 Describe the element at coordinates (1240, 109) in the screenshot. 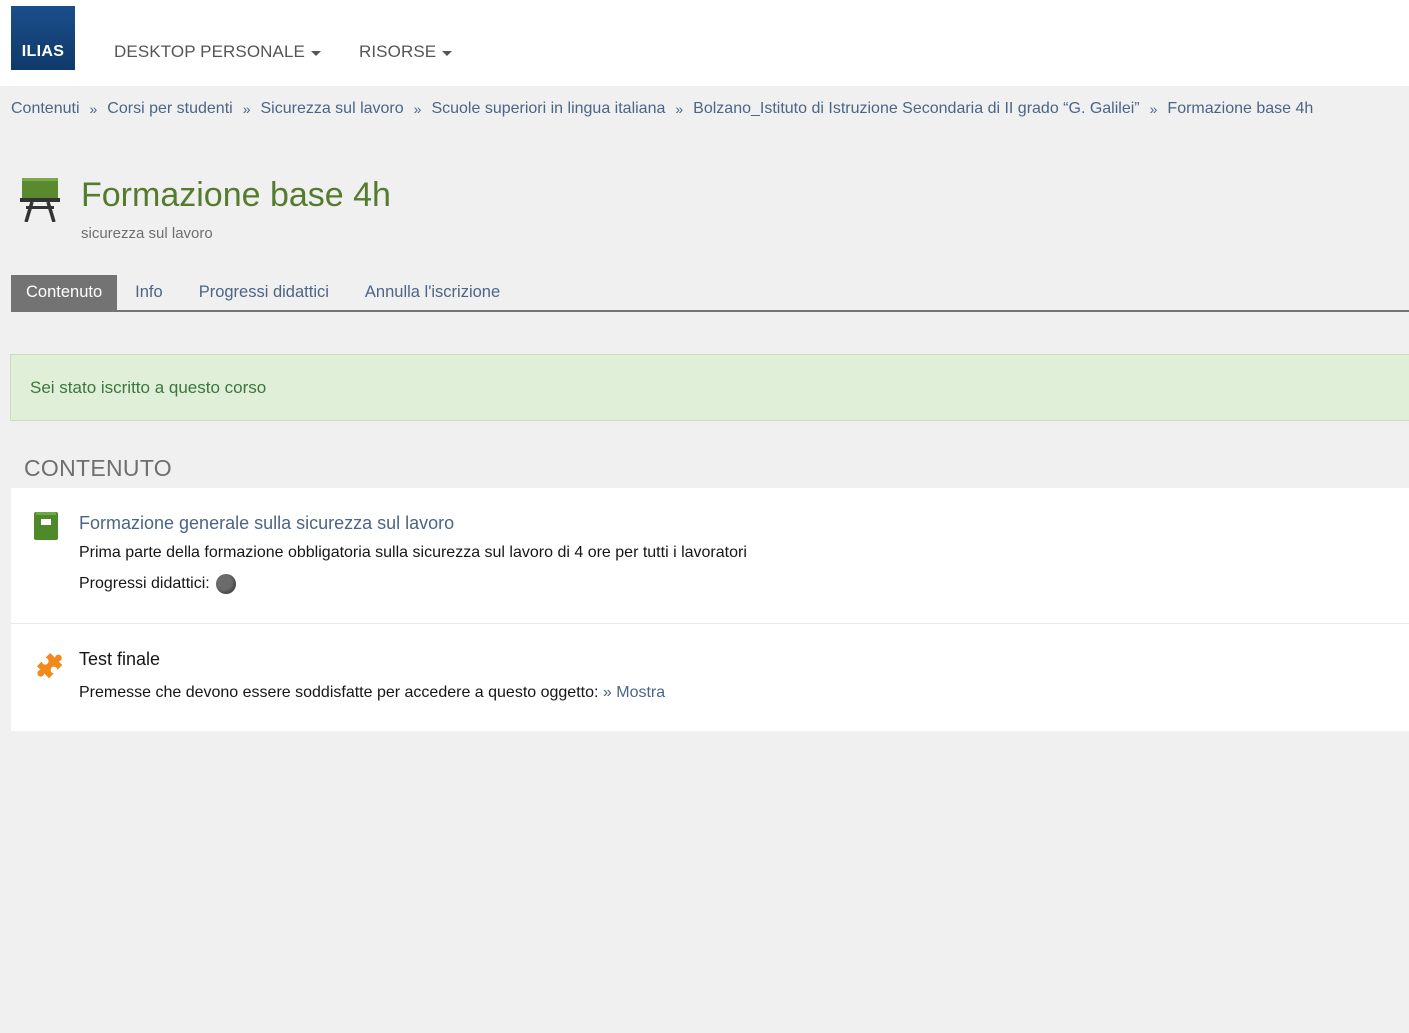

I see `breadcrumb-item-current: Formazione base 4h` at that location.